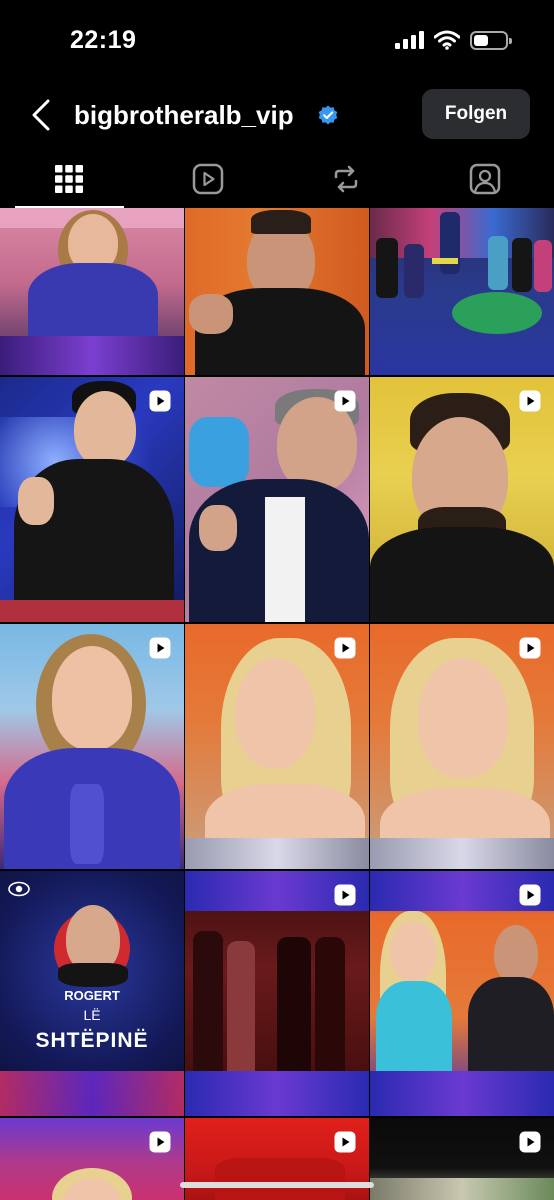  I want to click on tab-reels, so click(208, 179).